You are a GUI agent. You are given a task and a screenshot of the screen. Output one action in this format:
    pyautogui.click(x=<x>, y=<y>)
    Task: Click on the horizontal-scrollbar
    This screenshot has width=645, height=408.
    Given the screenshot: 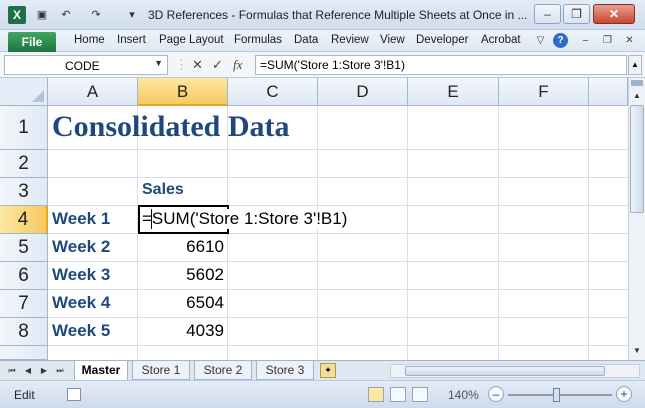 What is the action you would take?
    pyautogui.click(x=515, y=371)
    